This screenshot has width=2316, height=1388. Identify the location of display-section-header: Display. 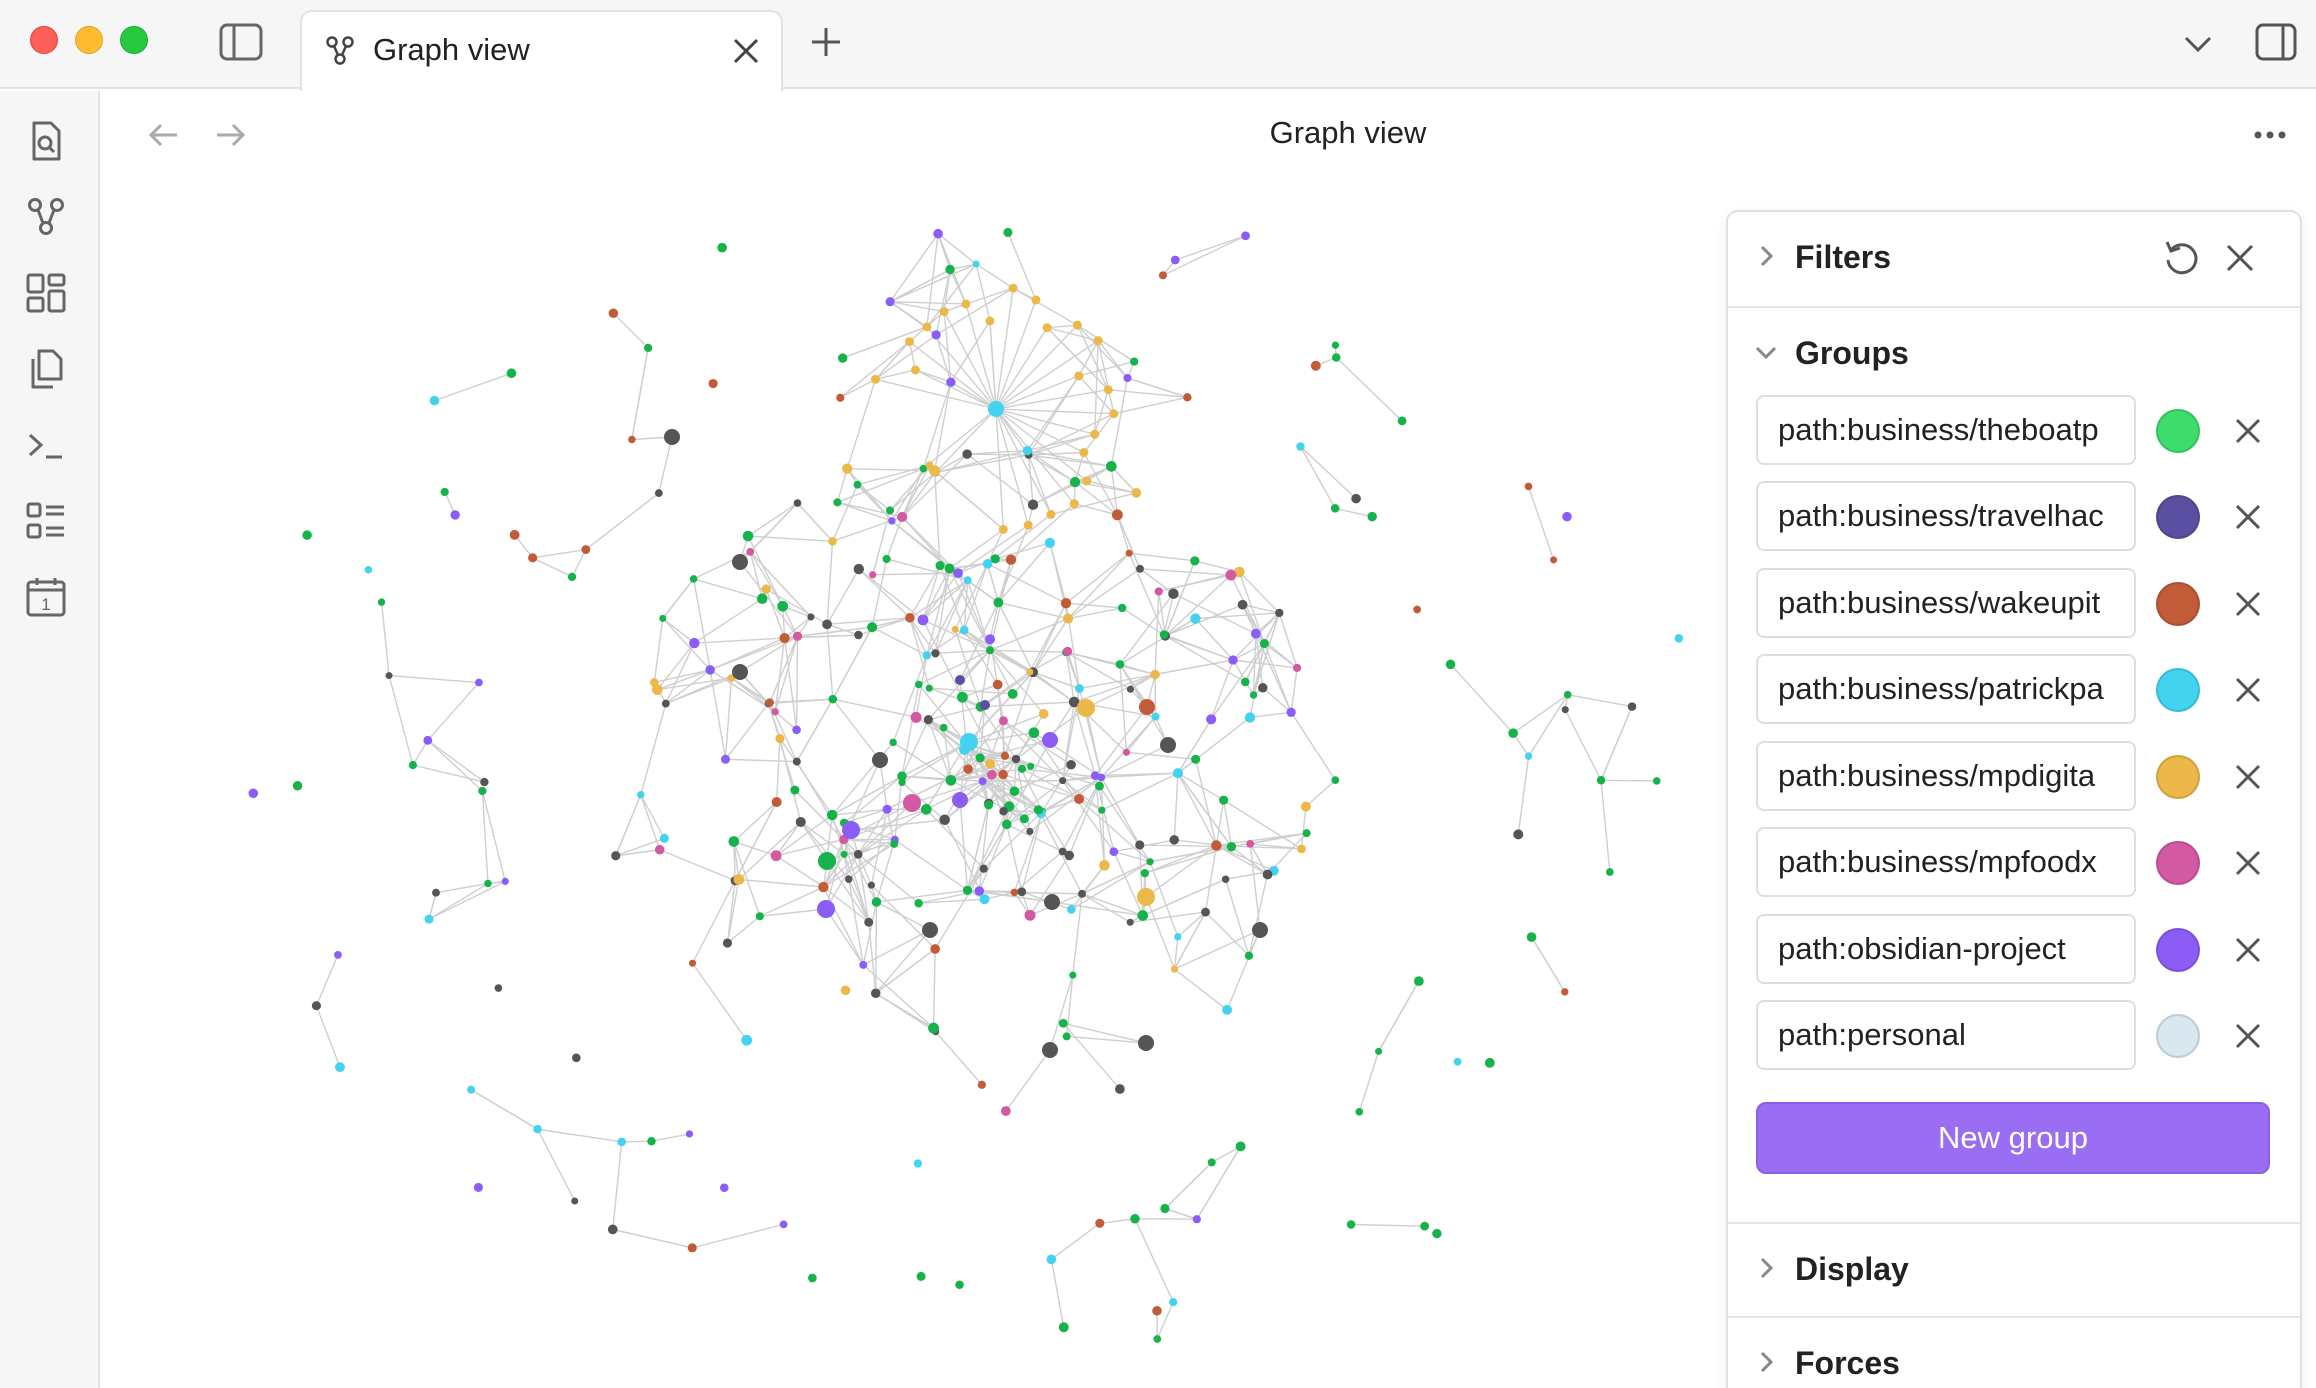
(2014, 1269).